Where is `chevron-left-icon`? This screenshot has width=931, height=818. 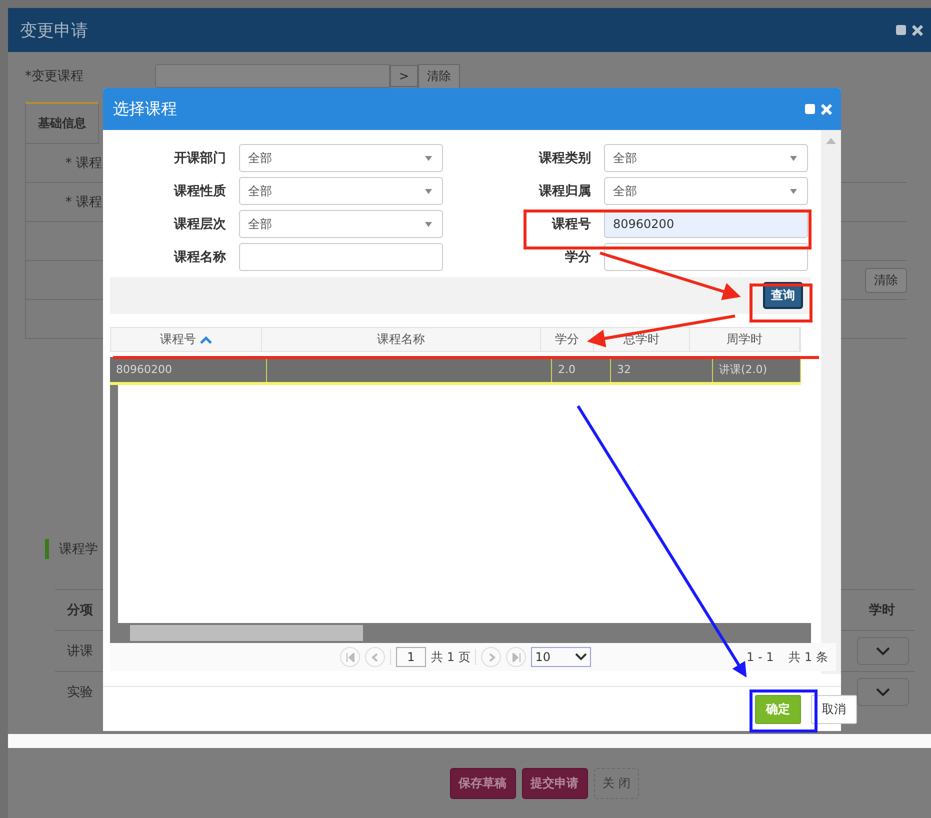
chevron-left-icon is located at coordinates (375, 657).